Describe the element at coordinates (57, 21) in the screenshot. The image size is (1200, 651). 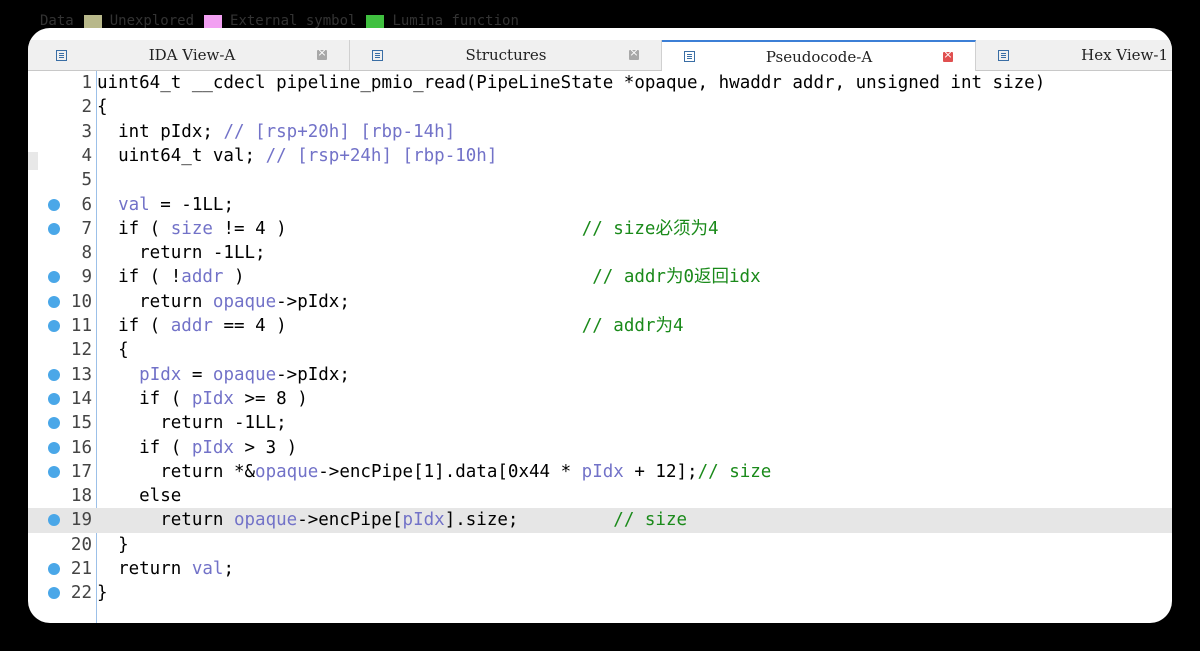
I see `legend-label: Data` at that location.